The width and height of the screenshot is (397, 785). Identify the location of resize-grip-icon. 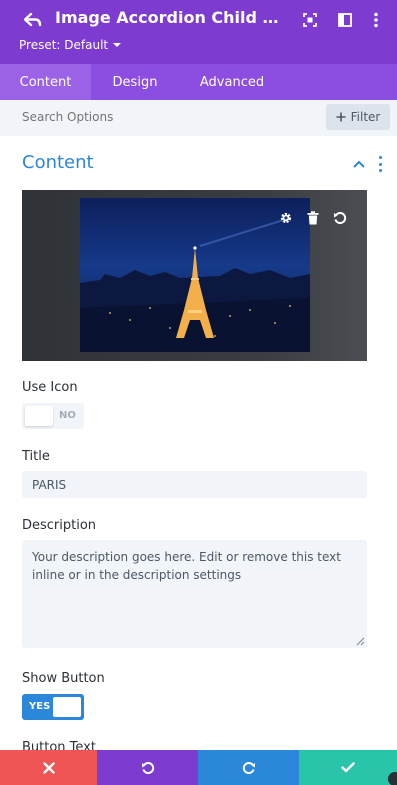
(360, 641).